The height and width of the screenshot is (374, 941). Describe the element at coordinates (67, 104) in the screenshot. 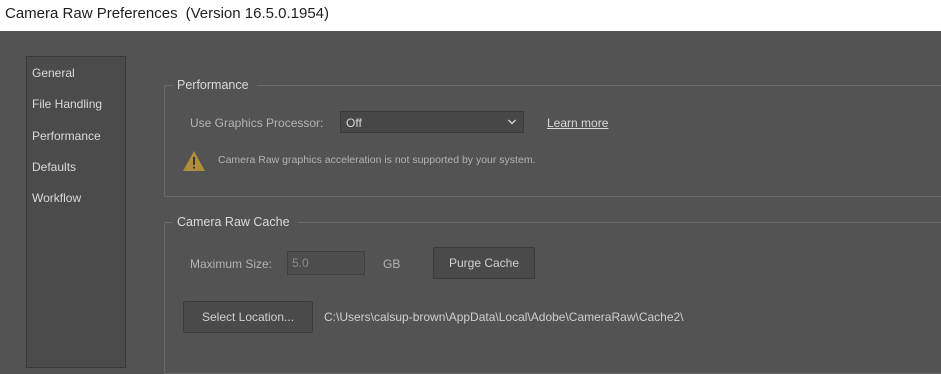

I see `sidebar-item-file-handling: File Handling` at that location.